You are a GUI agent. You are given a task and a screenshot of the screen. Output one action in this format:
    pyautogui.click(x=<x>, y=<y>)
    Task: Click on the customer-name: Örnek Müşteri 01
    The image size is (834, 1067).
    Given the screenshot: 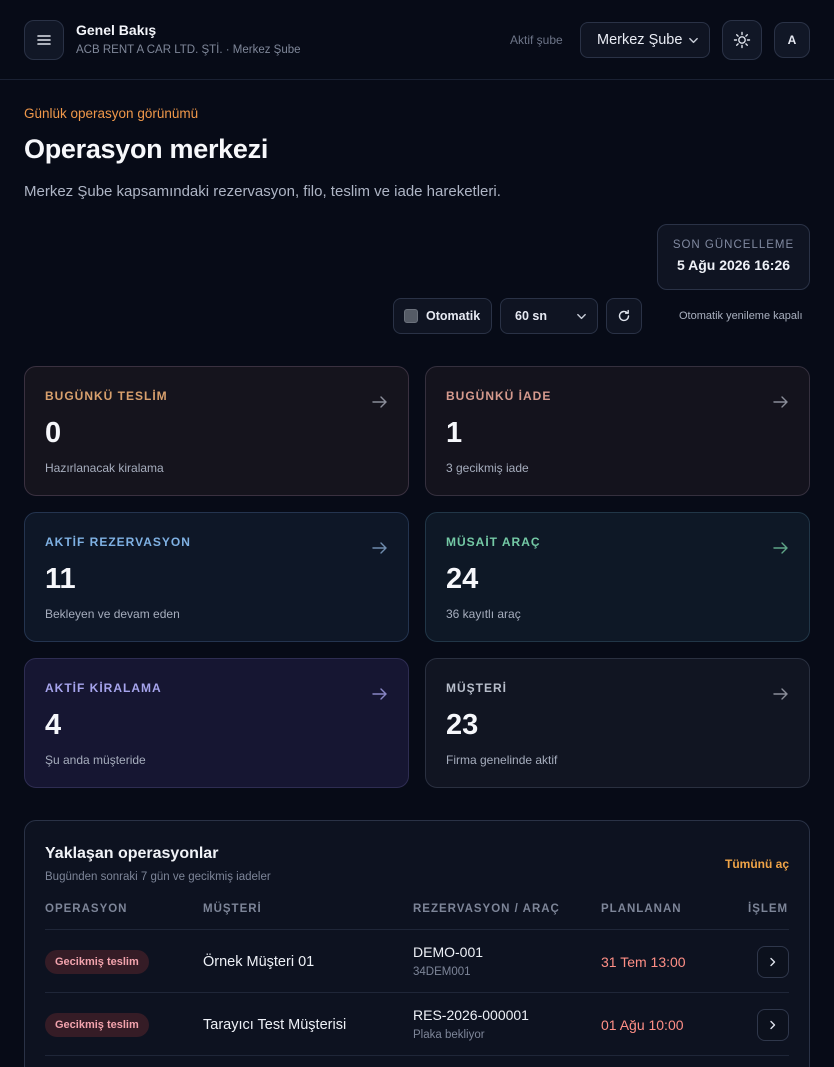 What is the action you would take?
    pyautogui.click(x=259, y=962)
    